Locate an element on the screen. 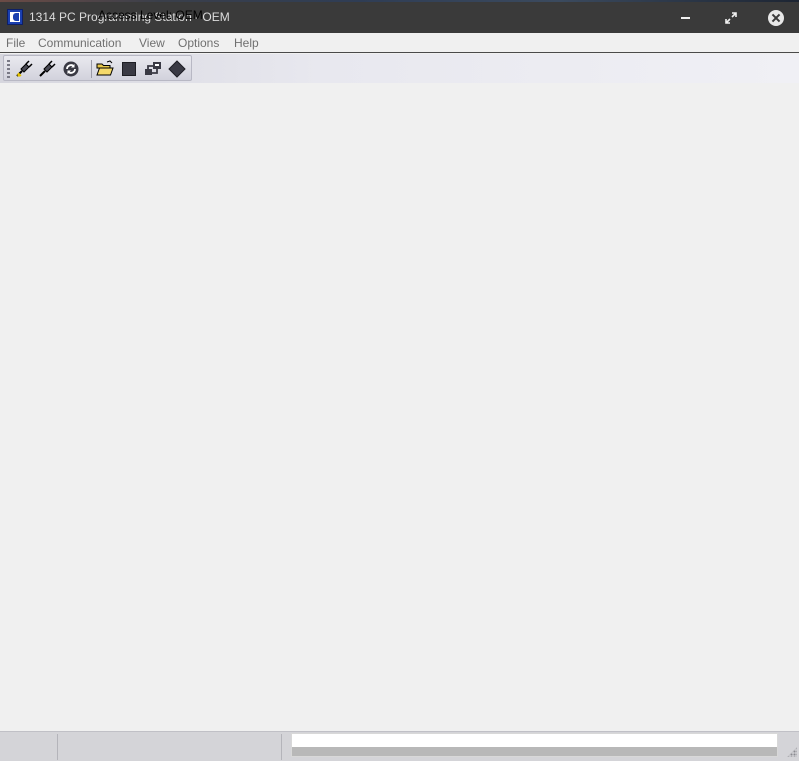 The height and width of the screenshot is (761, 799). menu-view: View is located at coordinates (152, 43).